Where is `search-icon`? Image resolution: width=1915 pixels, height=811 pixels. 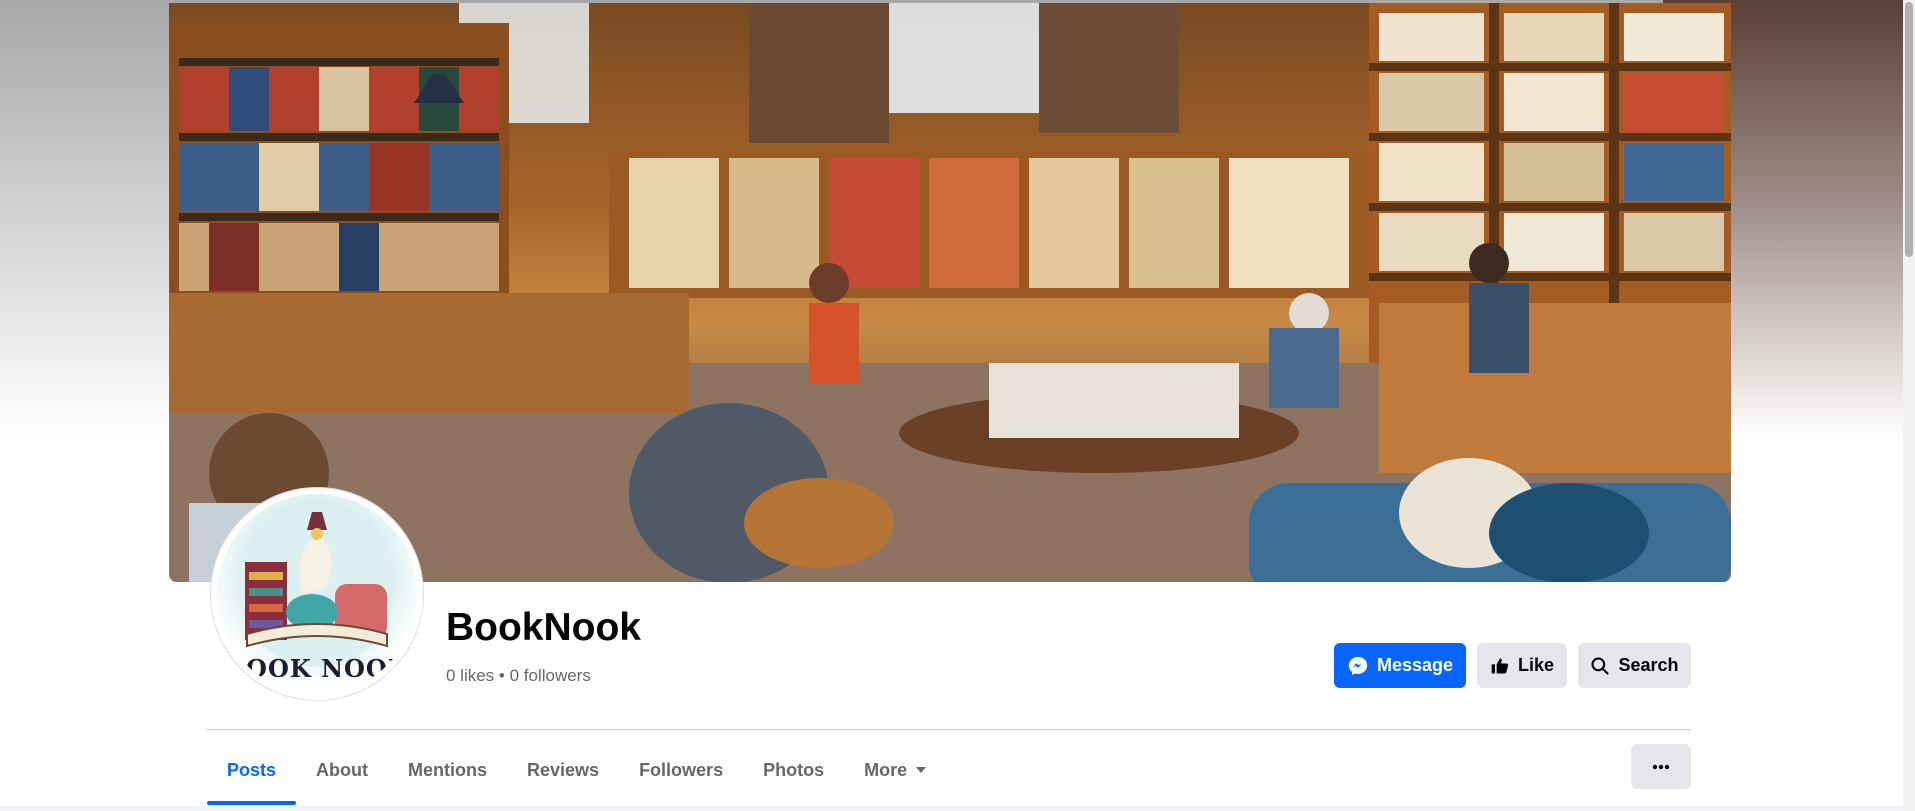
search-icon is located at coordinates (1600, 665).